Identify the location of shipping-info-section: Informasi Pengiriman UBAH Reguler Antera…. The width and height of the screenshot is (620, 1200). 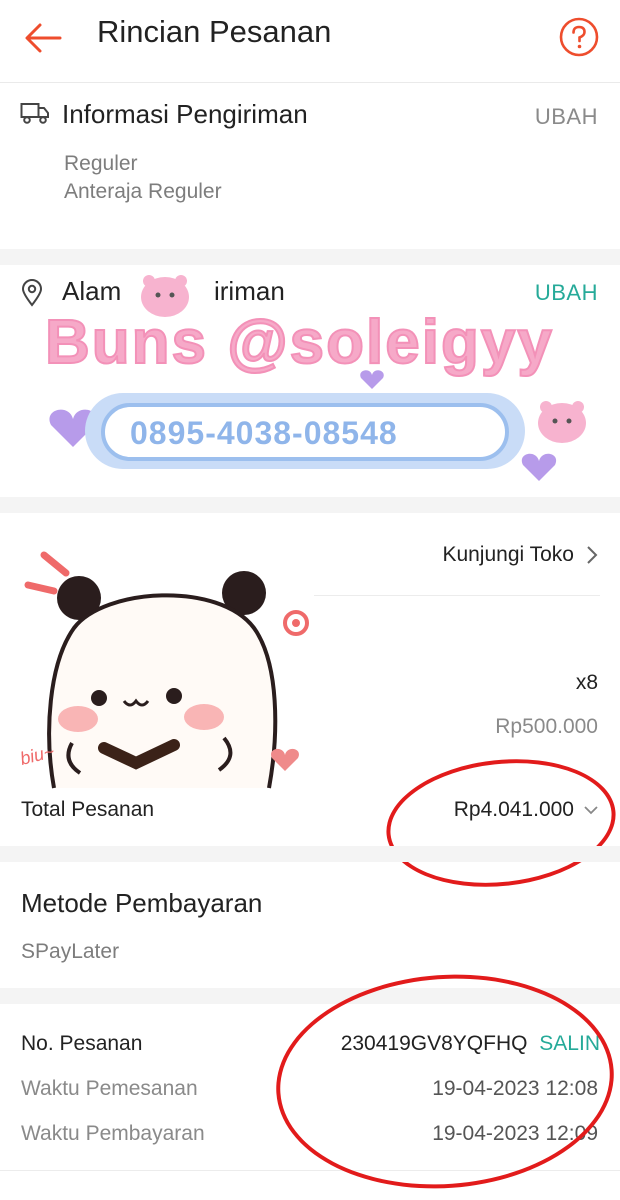
(310, 166).